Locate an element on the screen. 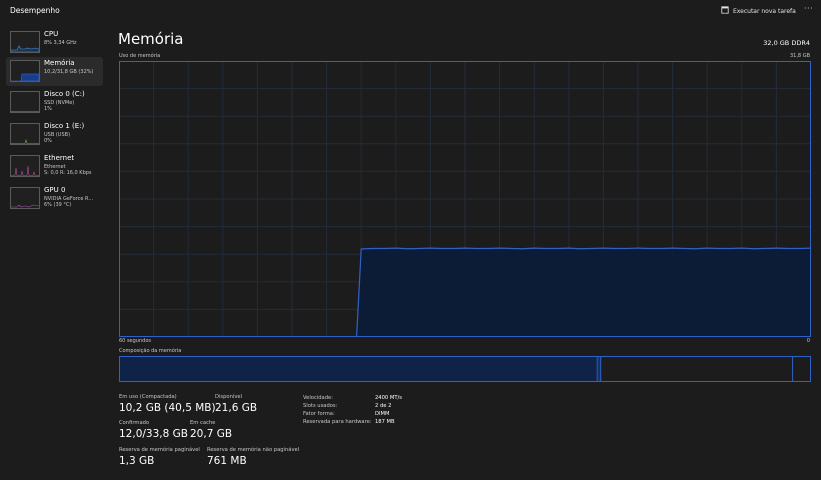 This screenshot has height=480, width=821. sidebar-item-label: Ethernet is located at coordinates (59, 158).